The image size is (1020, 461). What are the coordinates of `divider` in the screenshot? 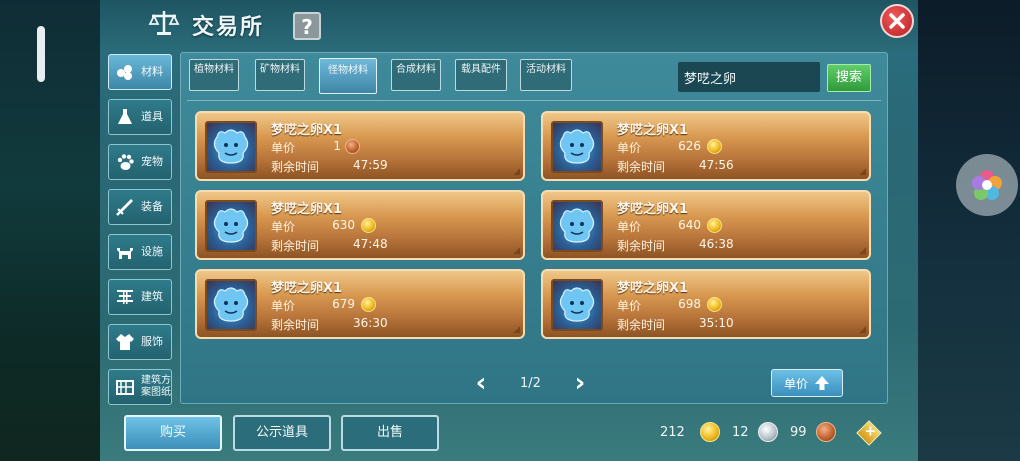 It's located at (534, 100).